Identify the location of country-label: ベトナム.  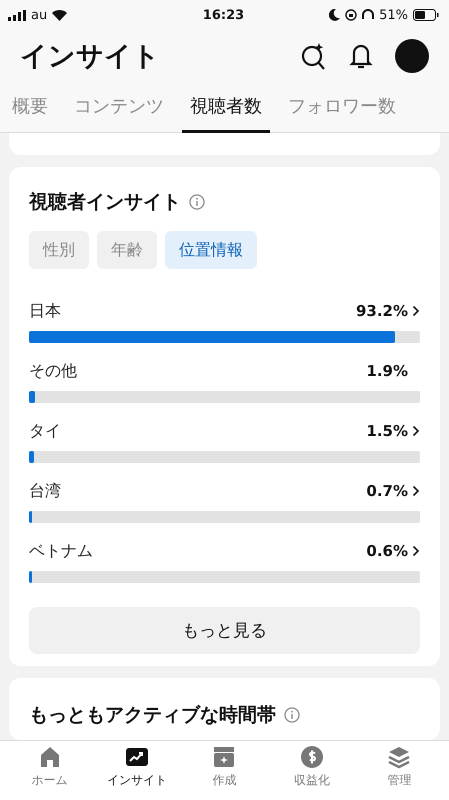
(61, 551).